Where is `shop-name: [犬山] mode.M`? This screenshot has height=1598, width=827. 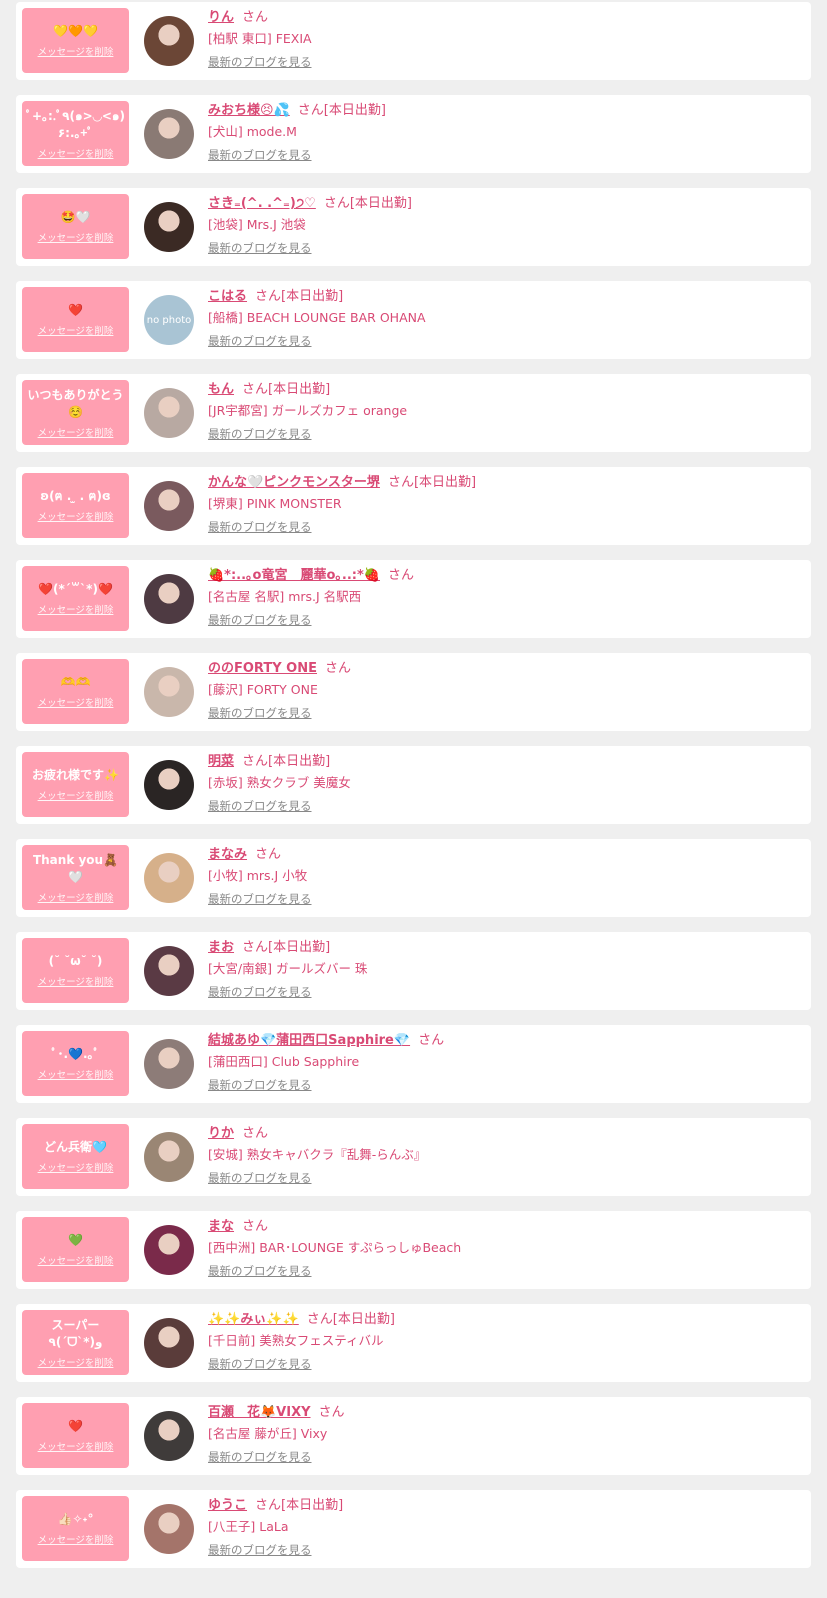 shop-name: [犬山] mode.M is located at coordinates (252, 131).